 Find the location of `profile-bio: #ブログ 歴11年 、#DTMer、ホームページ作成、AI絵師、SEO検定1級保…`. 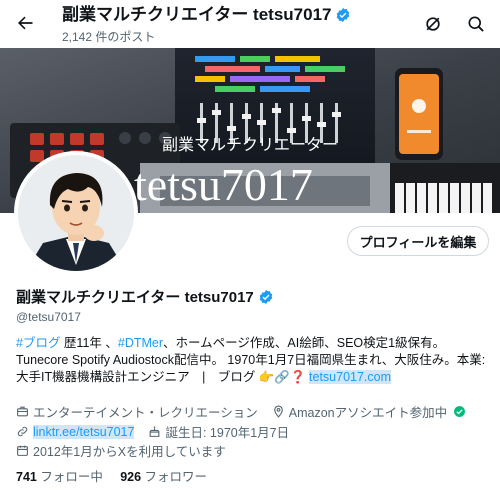

profile-bio: #ブログ 歴11年 、#DTMer、ホームページ作成、AI絵師、SEO検定1級保… is located at coordinates (255, 360).